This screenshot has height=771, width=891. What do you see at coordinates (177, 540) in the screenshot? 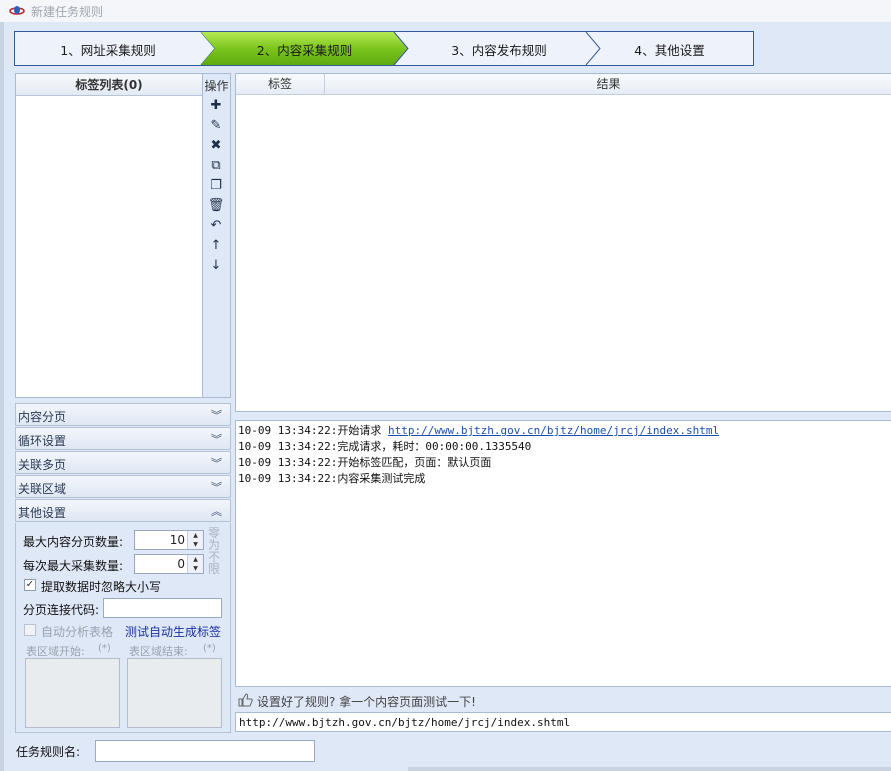
I see `stepper-value: 10` at bounding box center [177, 540].